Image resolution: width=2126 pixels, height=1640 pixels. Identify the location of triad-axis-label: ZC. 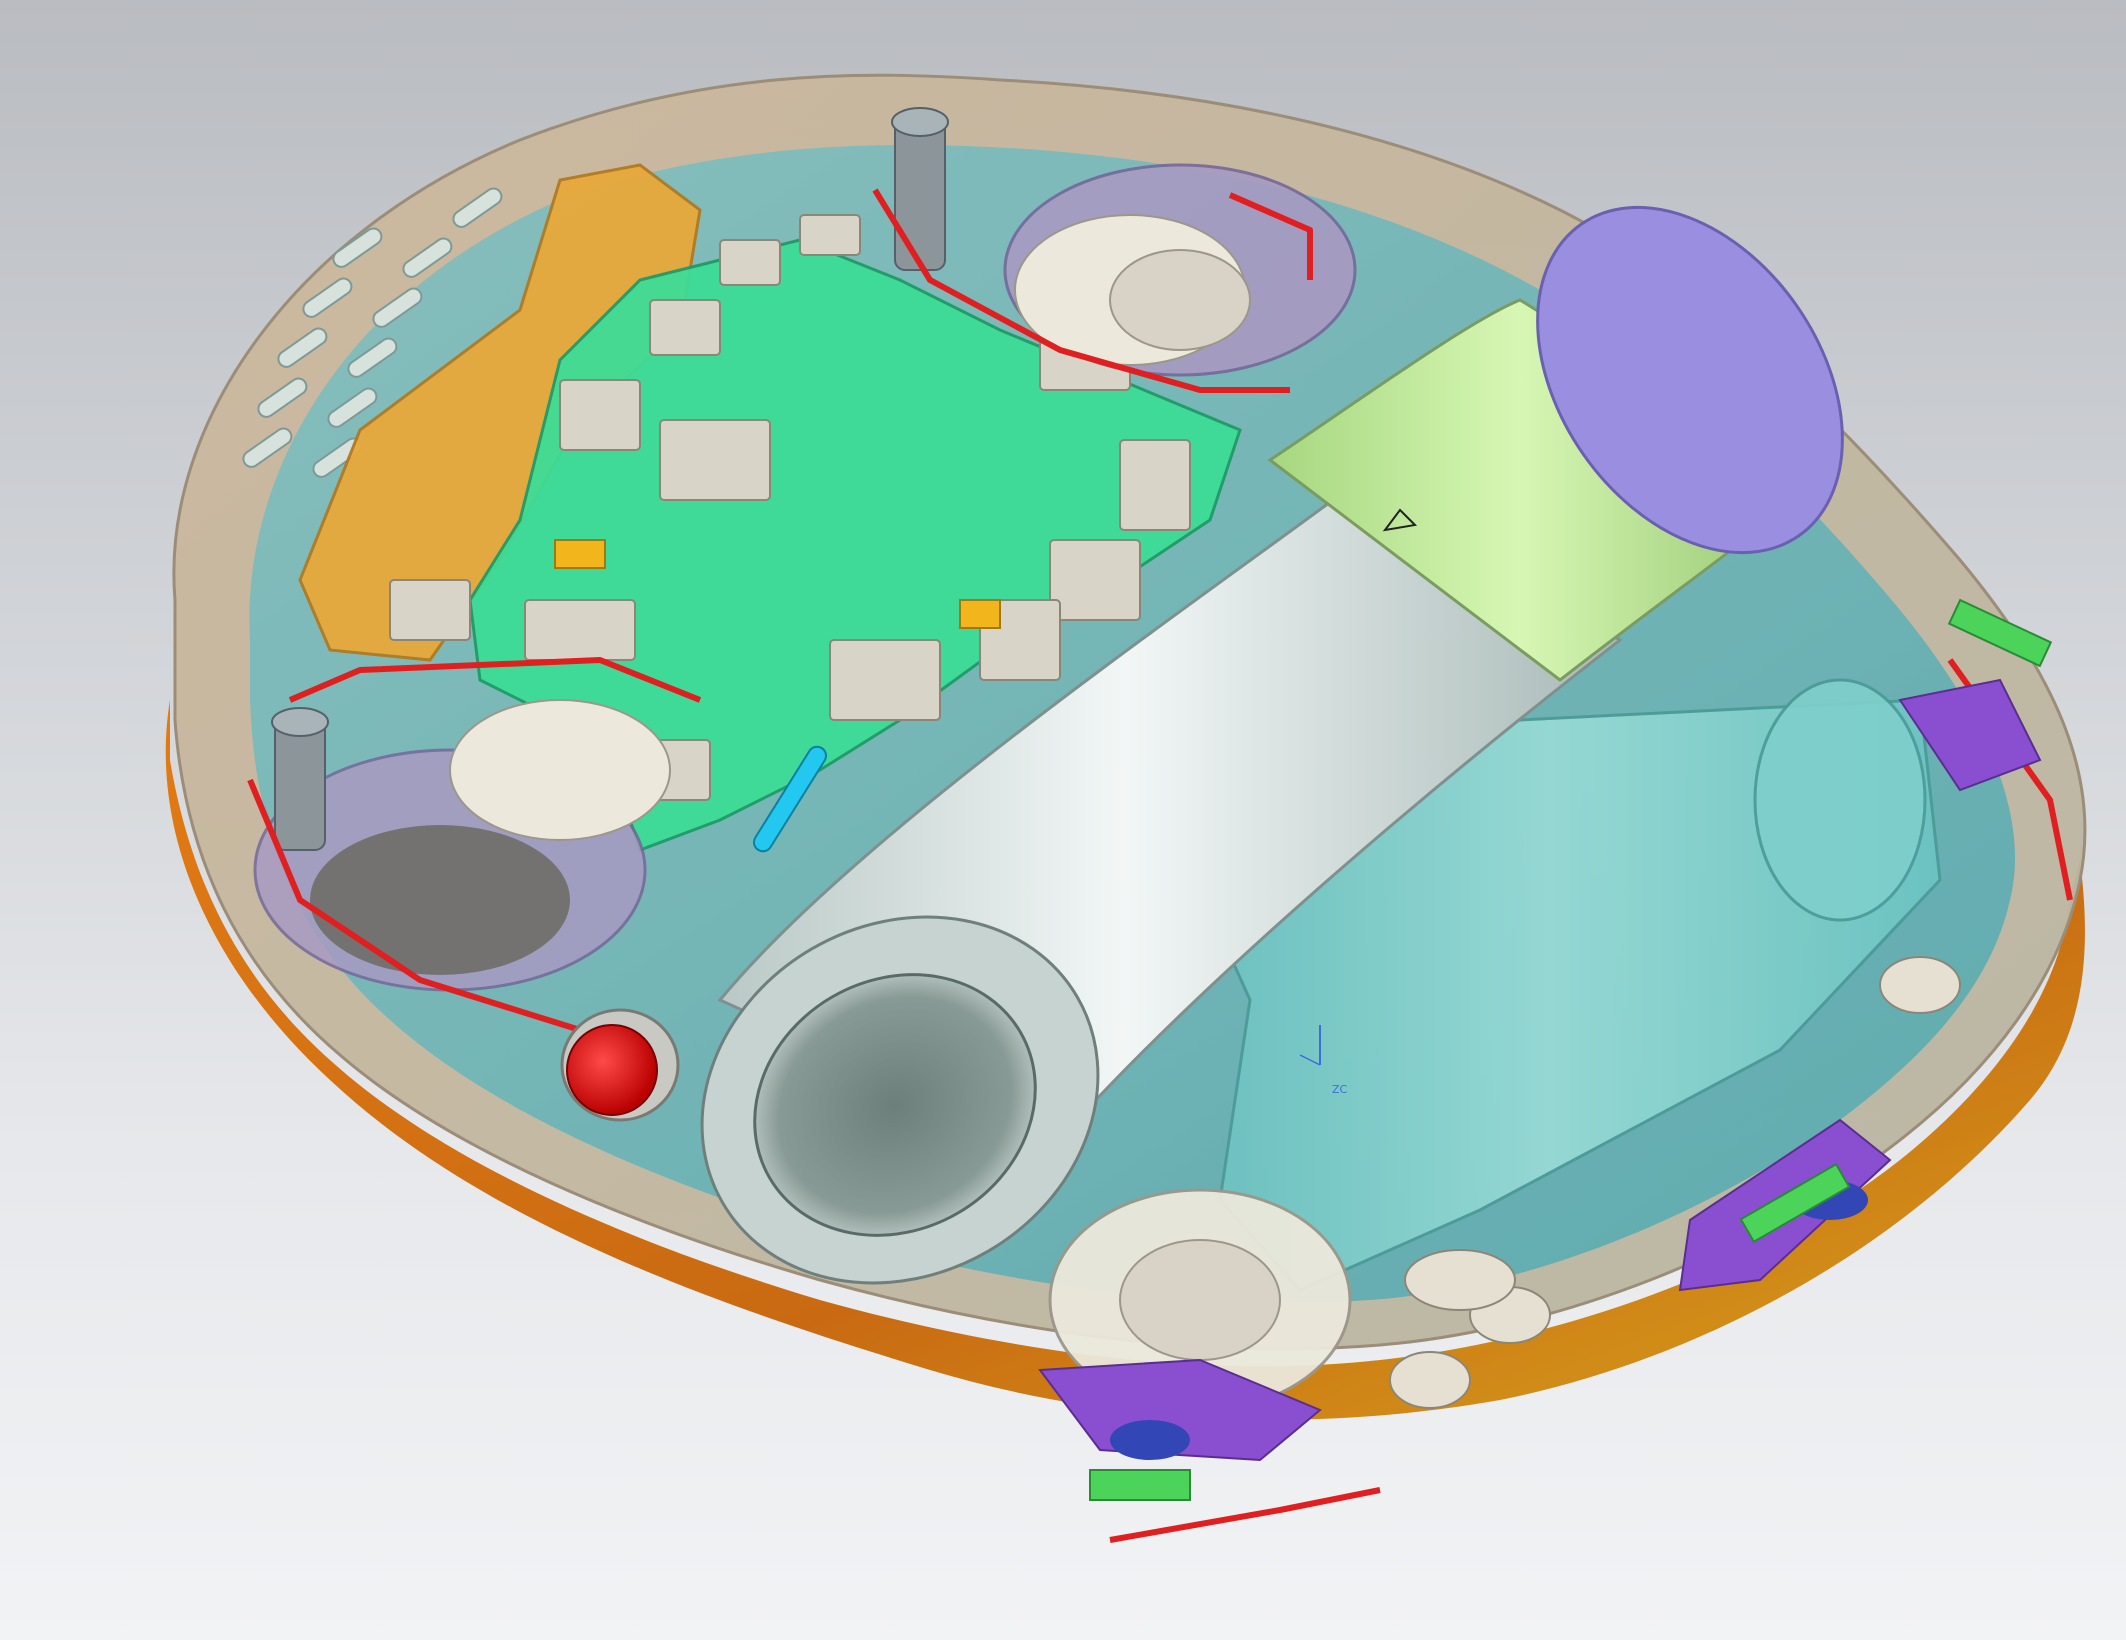
(1340, 1089).